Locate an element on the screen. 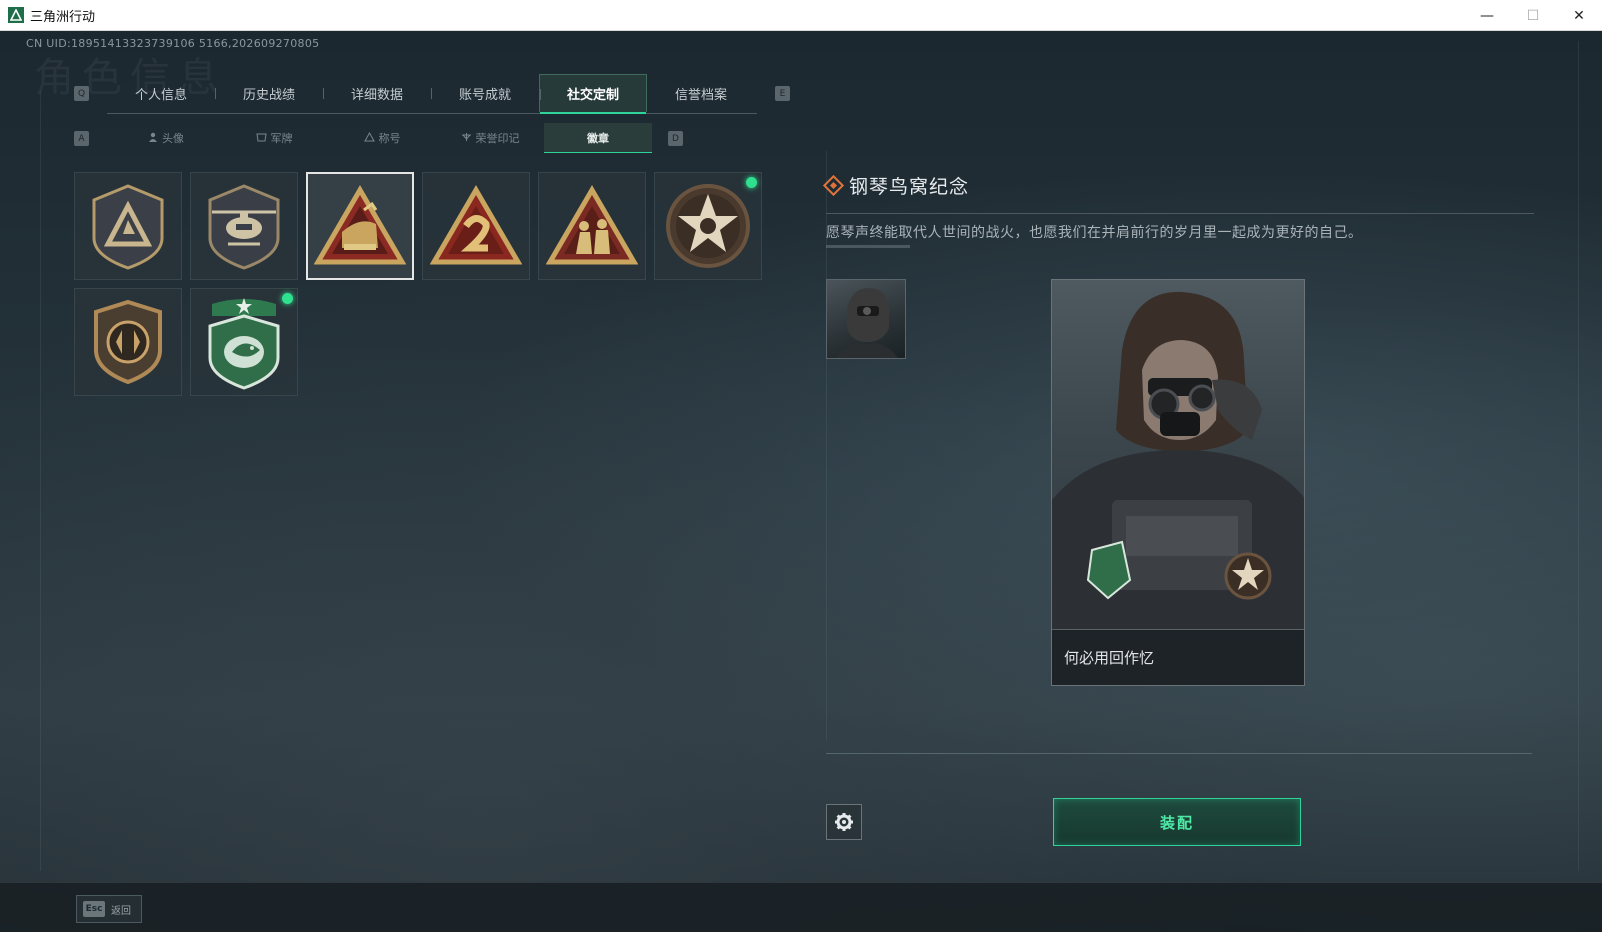 Image resolution: width=1602 pixels, height=932 pixels. badge-slot-piano is located at coordinates (360, 226).